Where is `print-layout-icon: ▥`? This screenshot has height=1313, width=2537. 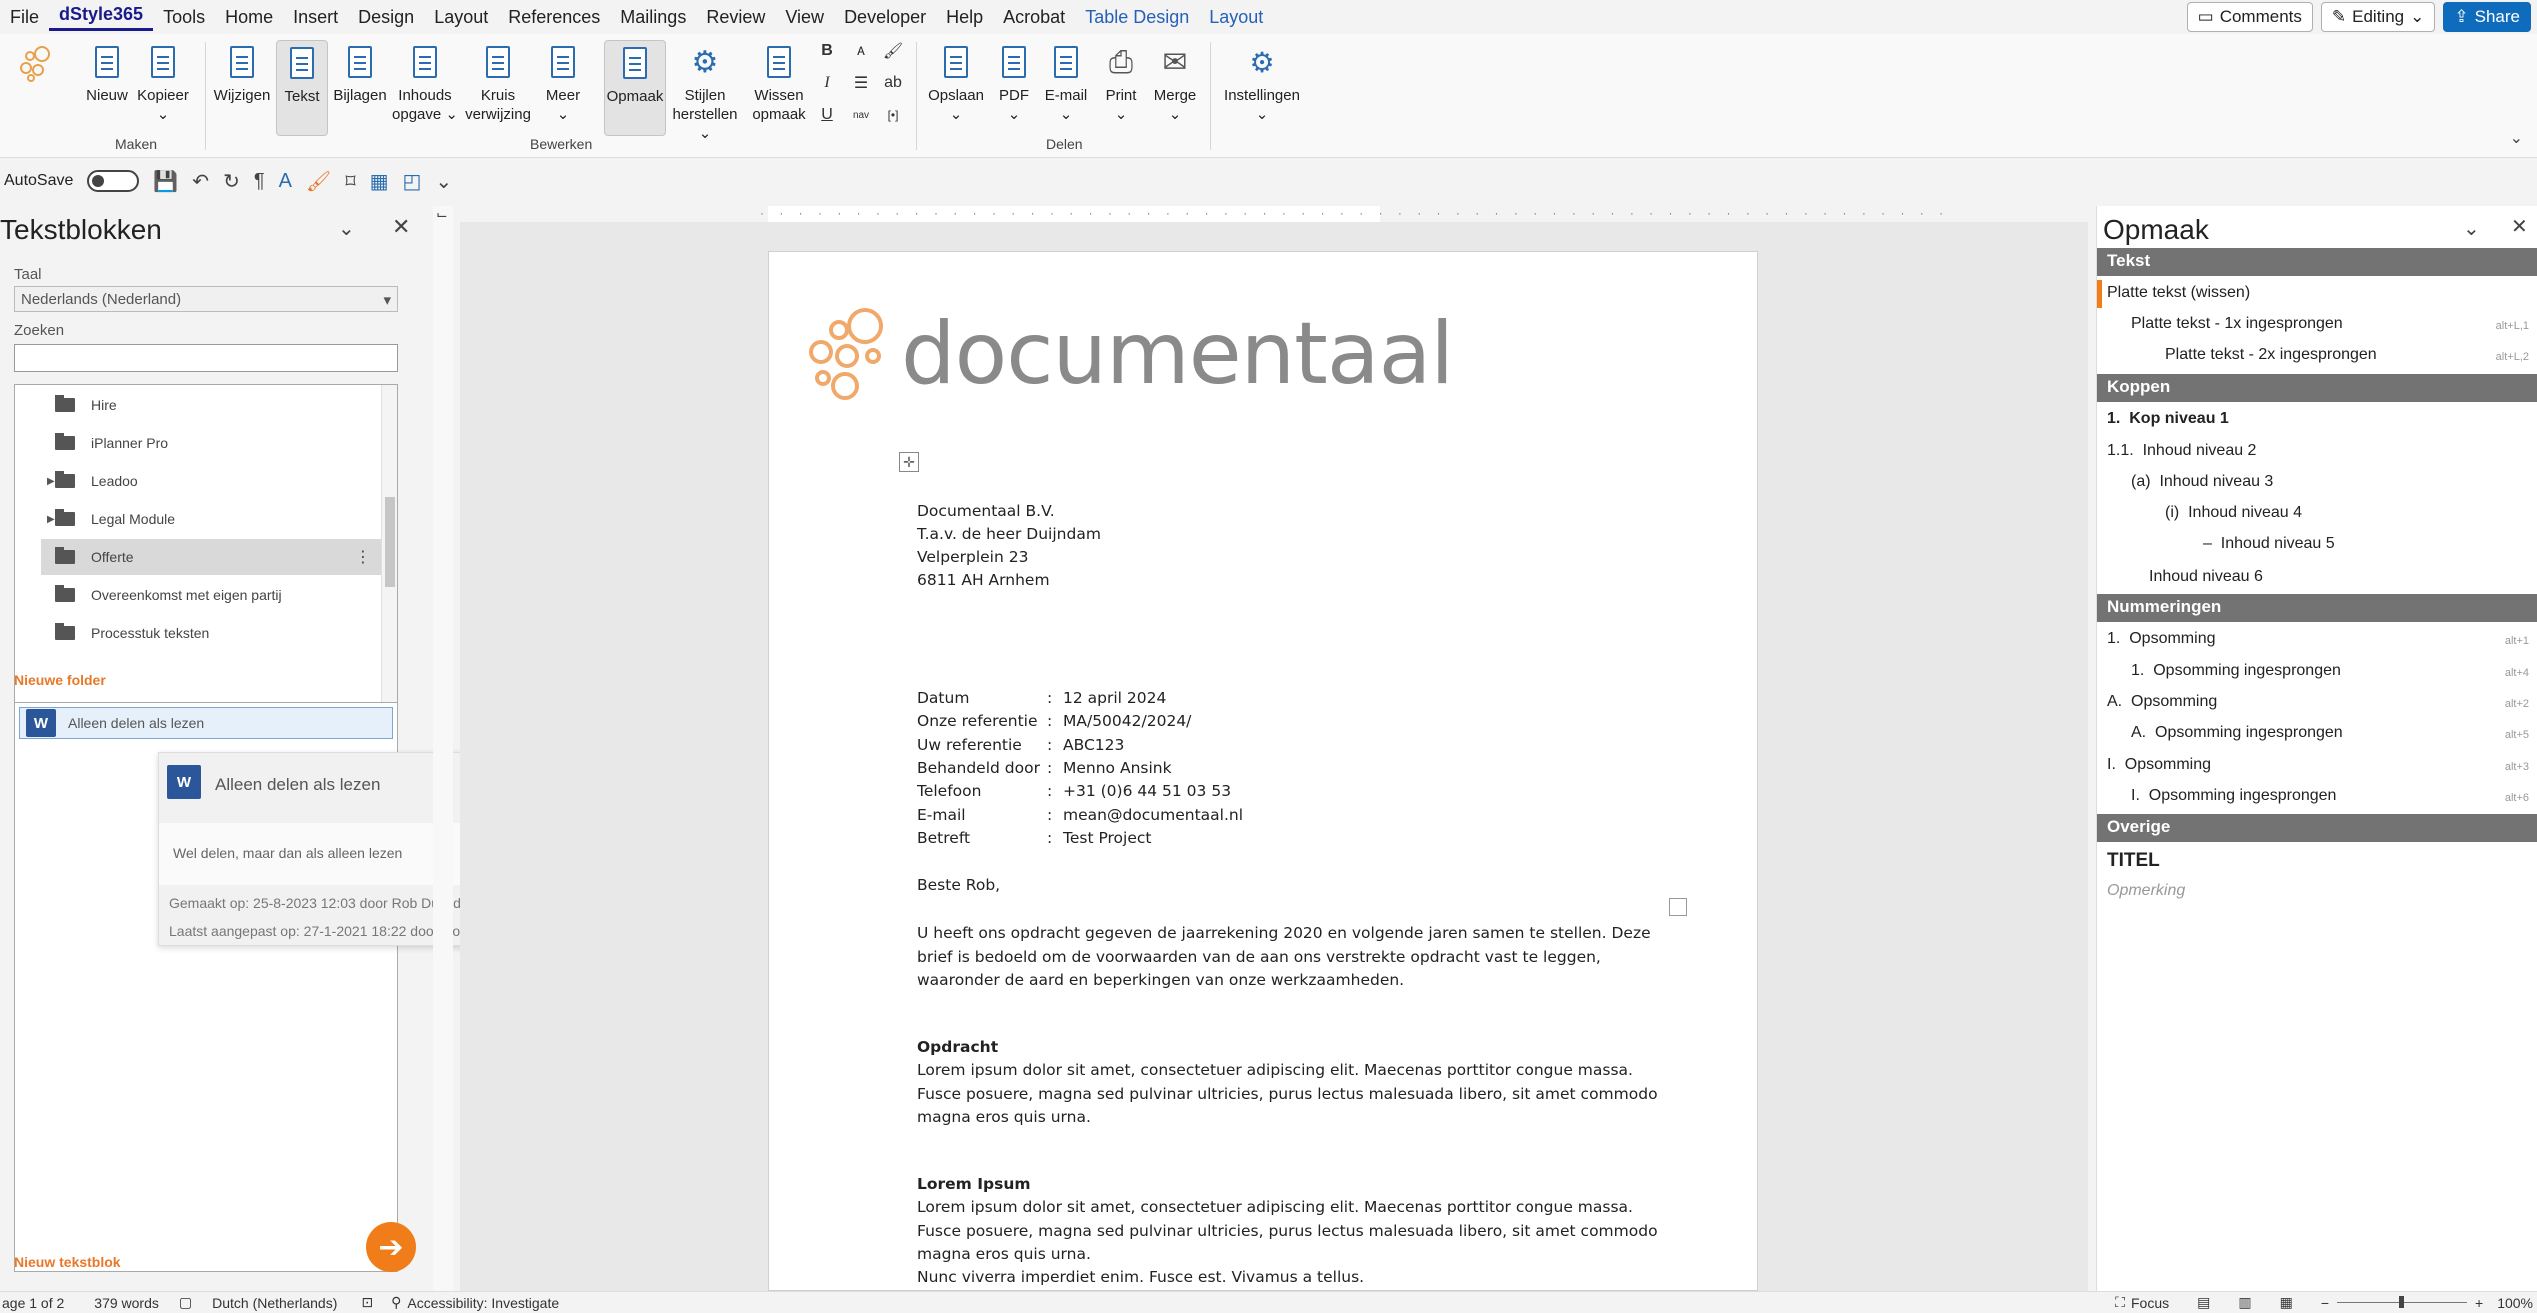
print-layout-icon: ▥ is located at coordinates (2244, 1302).